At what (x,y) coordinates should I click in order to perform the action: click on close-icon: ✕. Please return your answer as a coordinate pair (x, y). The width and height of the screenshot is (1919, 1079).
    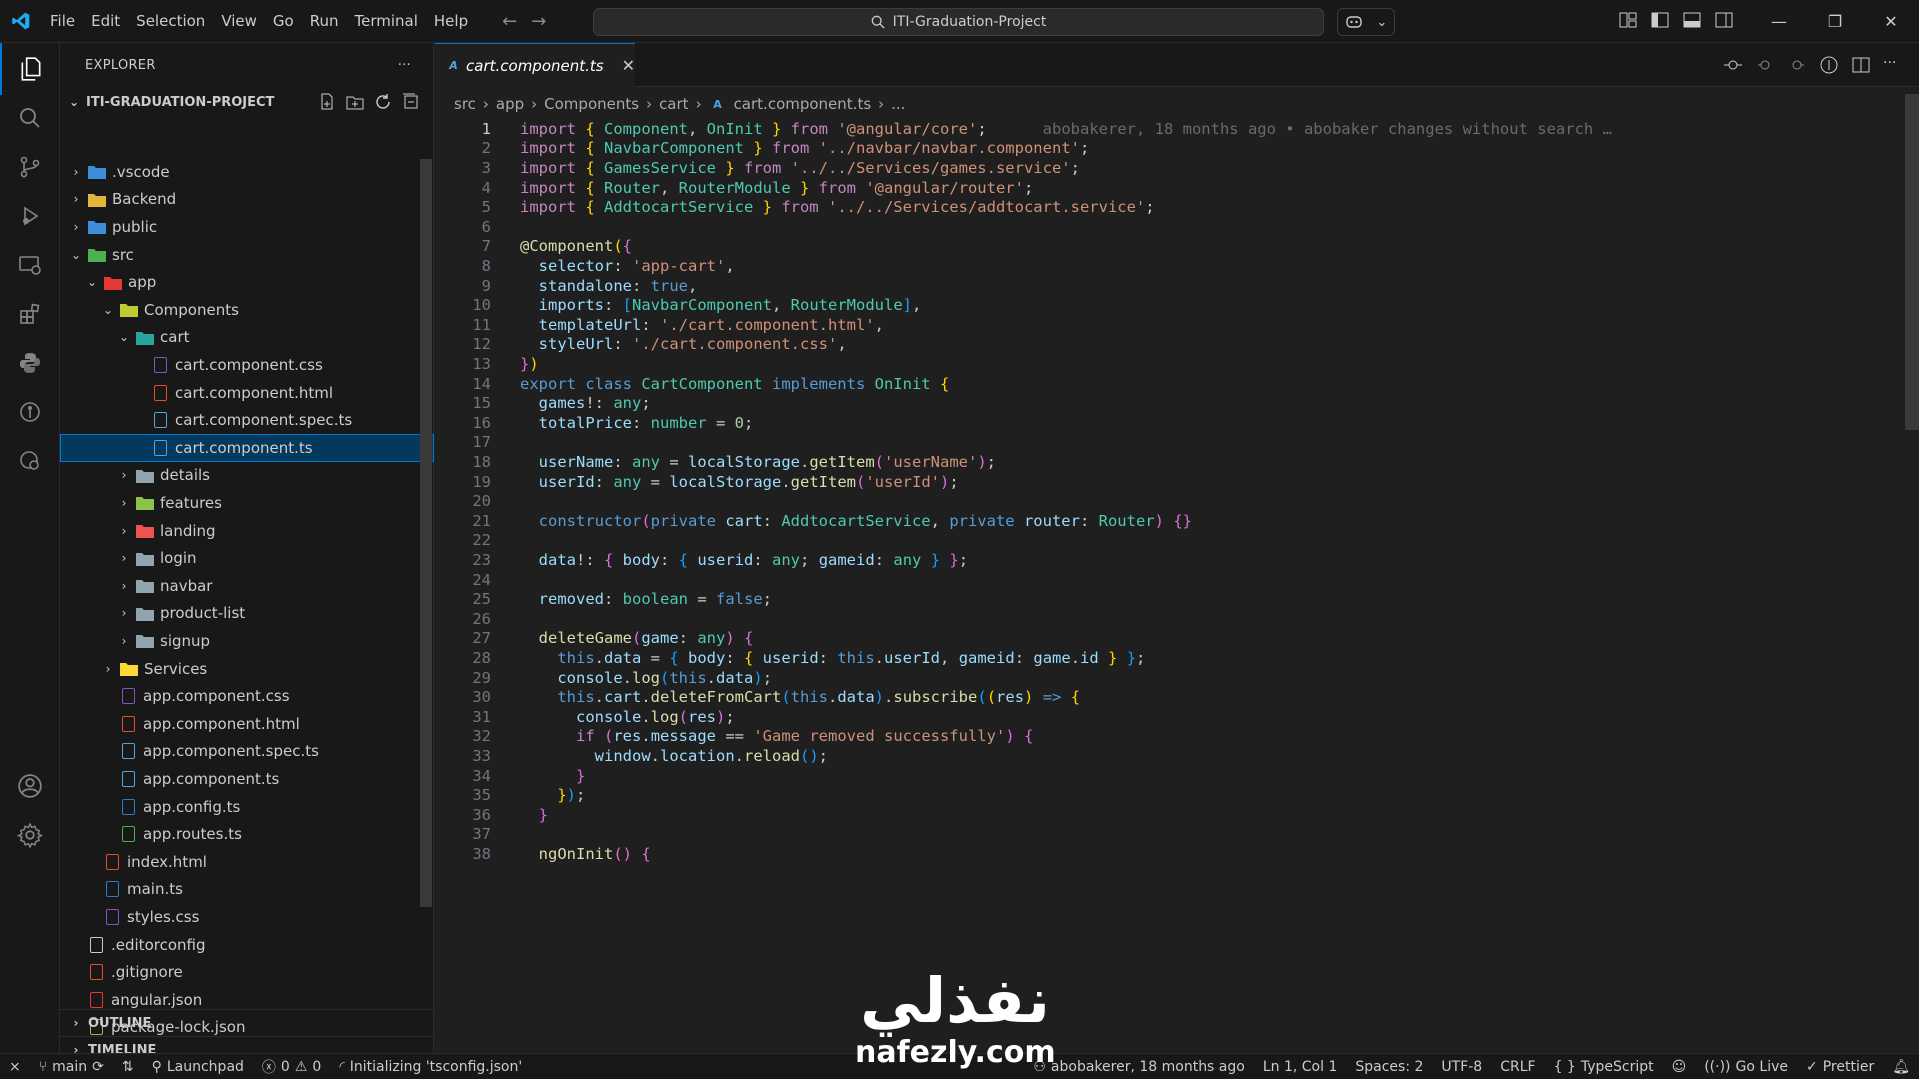
    Looking at the image, I should click on (628, 65).